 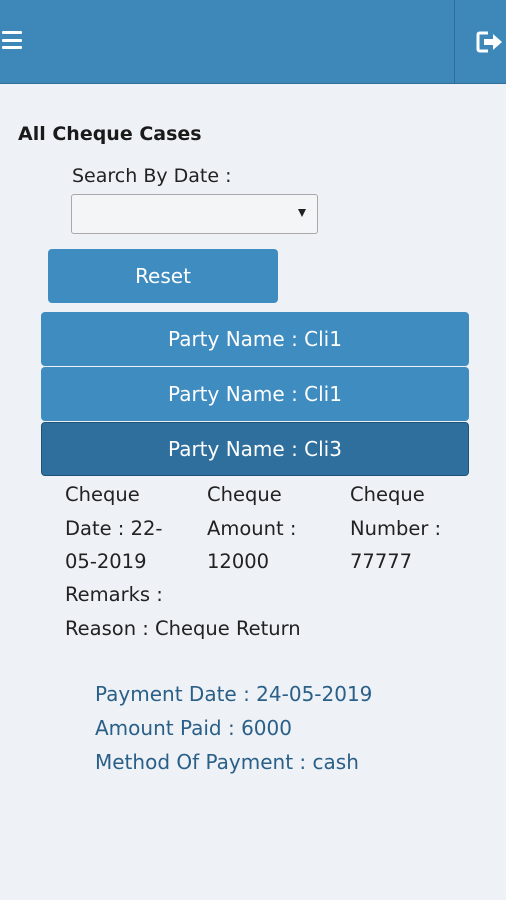 What do you see at coordinates (387, 494) in the screenshot?
I see `cheque-number-line: Cheque` at bounding box center [387, 494].